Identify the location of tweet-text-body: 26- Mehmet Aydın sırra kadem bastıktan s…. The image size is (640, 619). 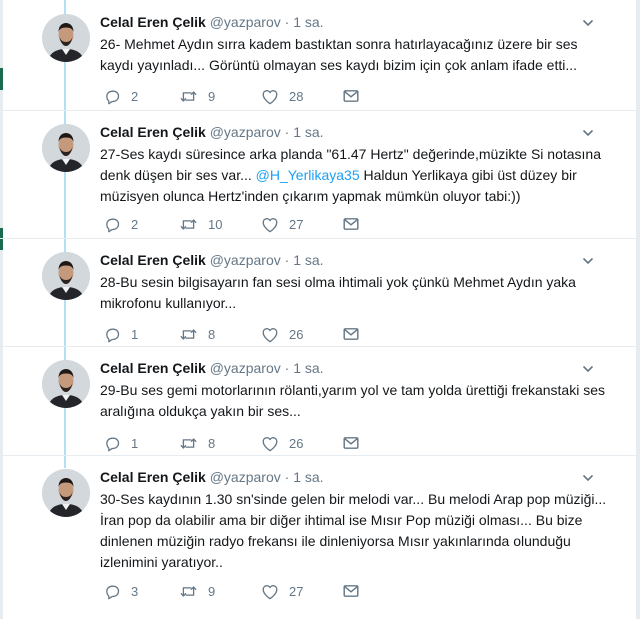
(339, 54).